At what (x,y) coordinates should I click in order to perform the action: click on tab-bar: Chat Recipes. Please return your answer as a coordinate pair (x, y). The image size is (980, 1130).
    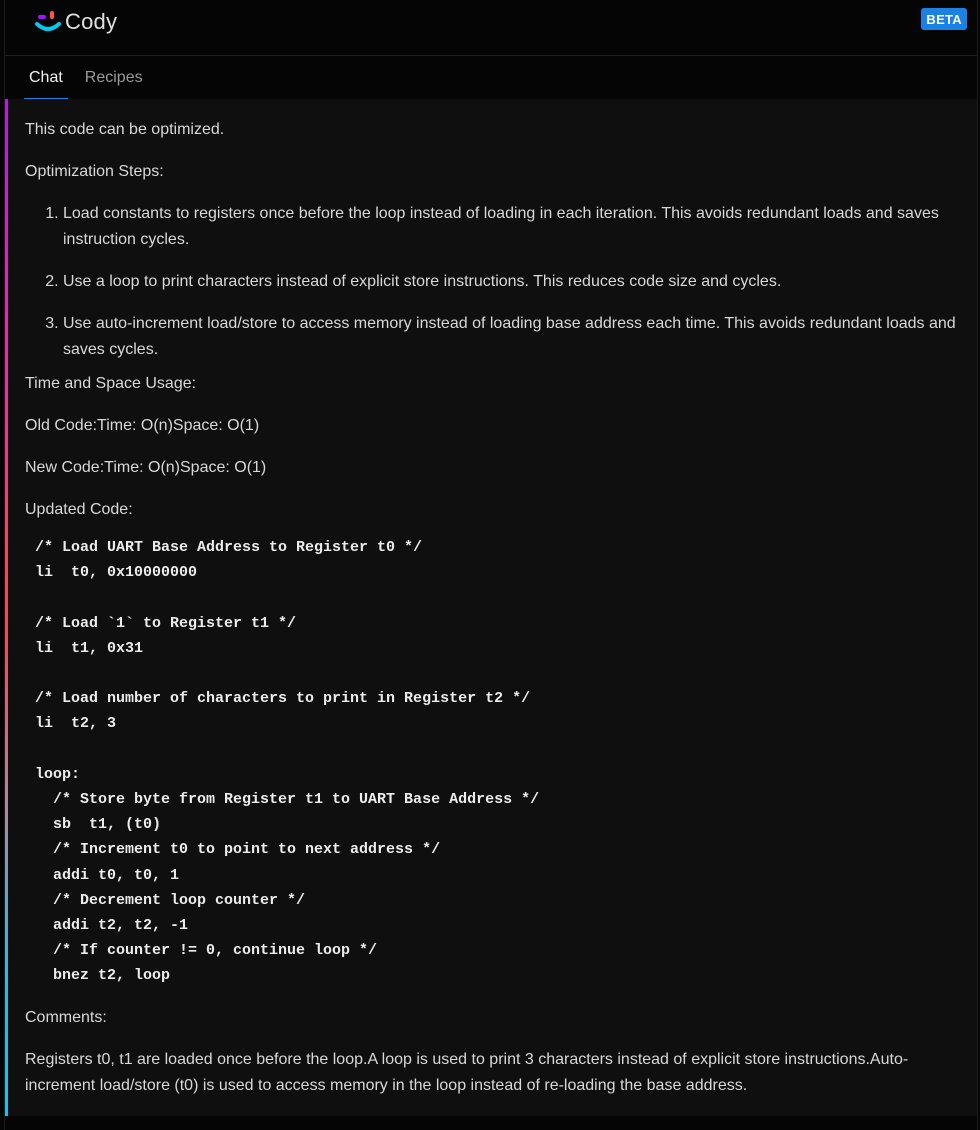
    Looking at the image, I should click on (491, 78).